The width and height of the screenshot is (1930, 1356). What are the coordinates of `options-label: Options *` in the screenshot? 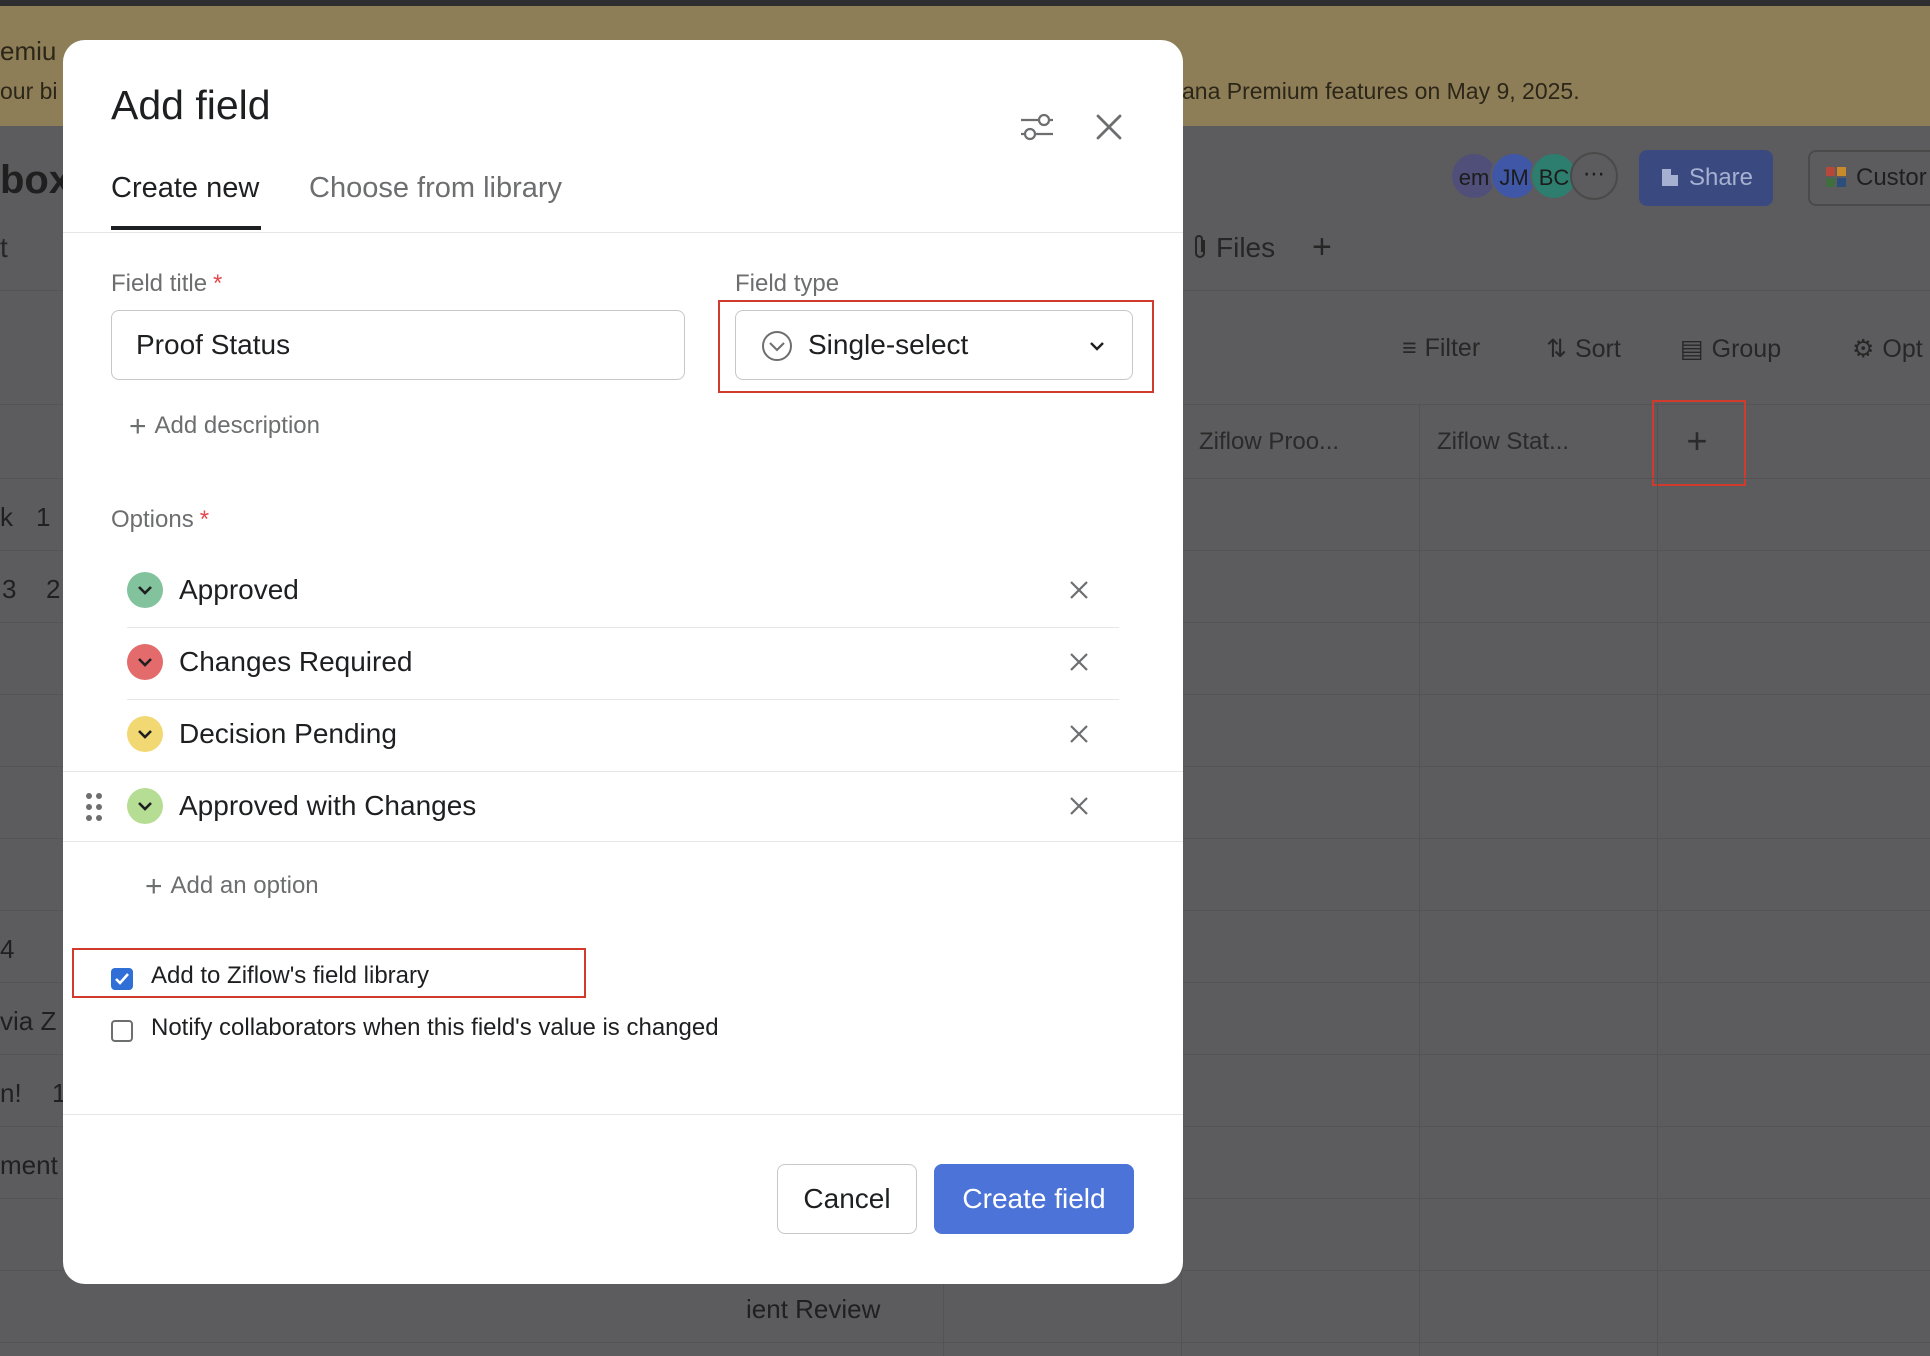 It's located at (160, 520).